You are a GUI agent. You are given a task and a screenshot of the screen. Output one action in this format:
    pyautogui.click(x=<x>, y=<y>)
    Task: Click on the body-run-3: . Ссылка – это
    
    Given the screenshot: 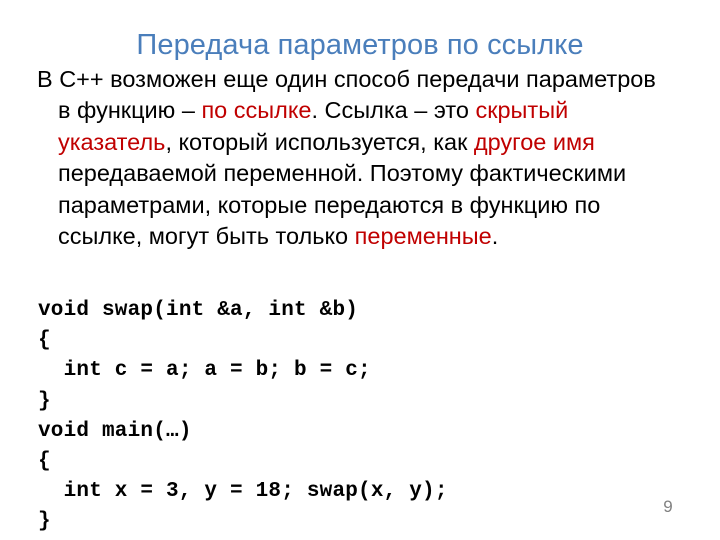 What is the action you would take?
    pyautogui.click(x=393, y=110)
    